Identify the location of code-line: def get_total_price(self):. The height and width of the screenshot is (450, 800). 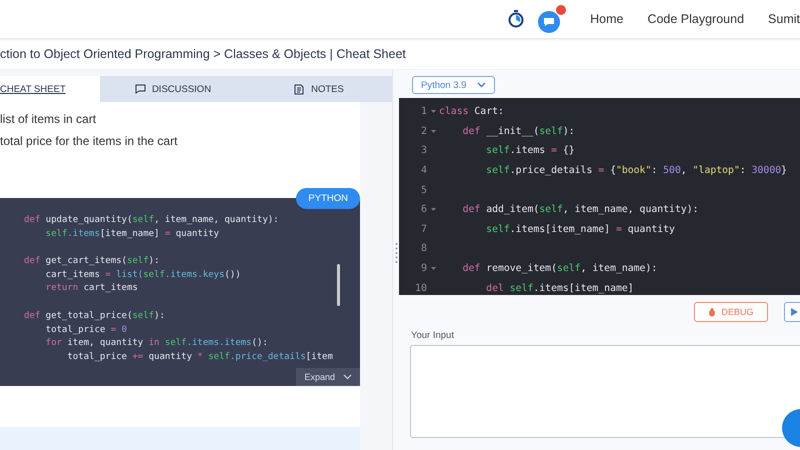
(95, 316).